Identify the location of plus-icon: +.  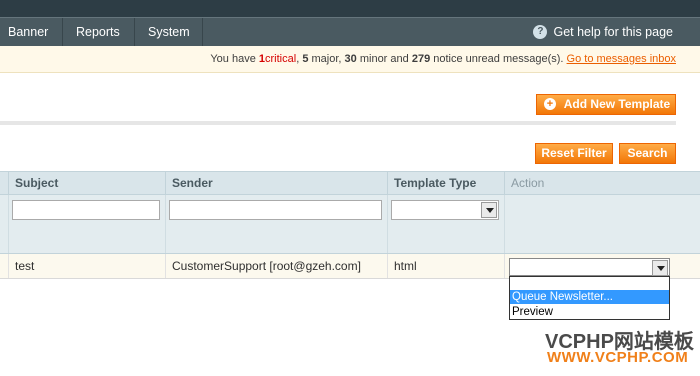
(550, 104).